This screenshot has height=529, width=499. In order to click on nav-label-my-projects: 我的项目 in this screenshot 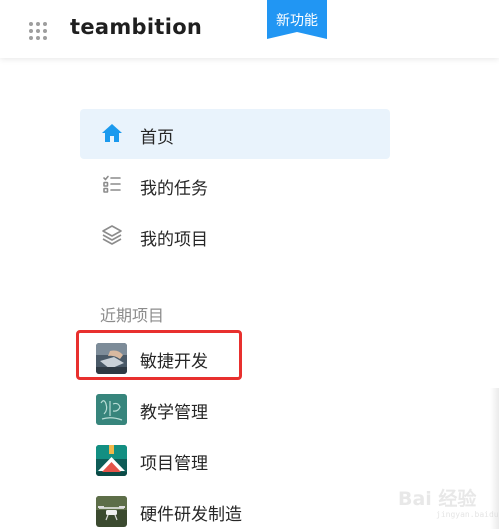, I will do `click(174, 240)`.